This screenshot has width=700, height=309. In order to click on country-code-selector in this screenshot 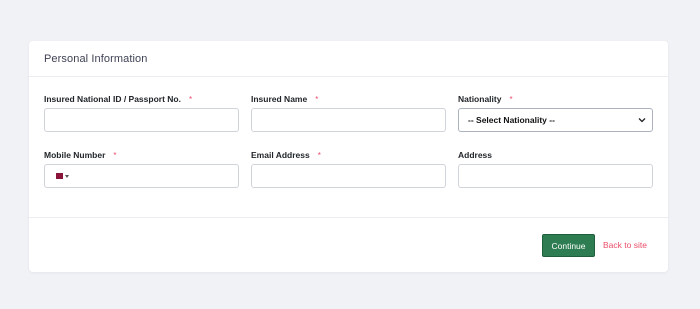, I will do `click(61, 176)`.